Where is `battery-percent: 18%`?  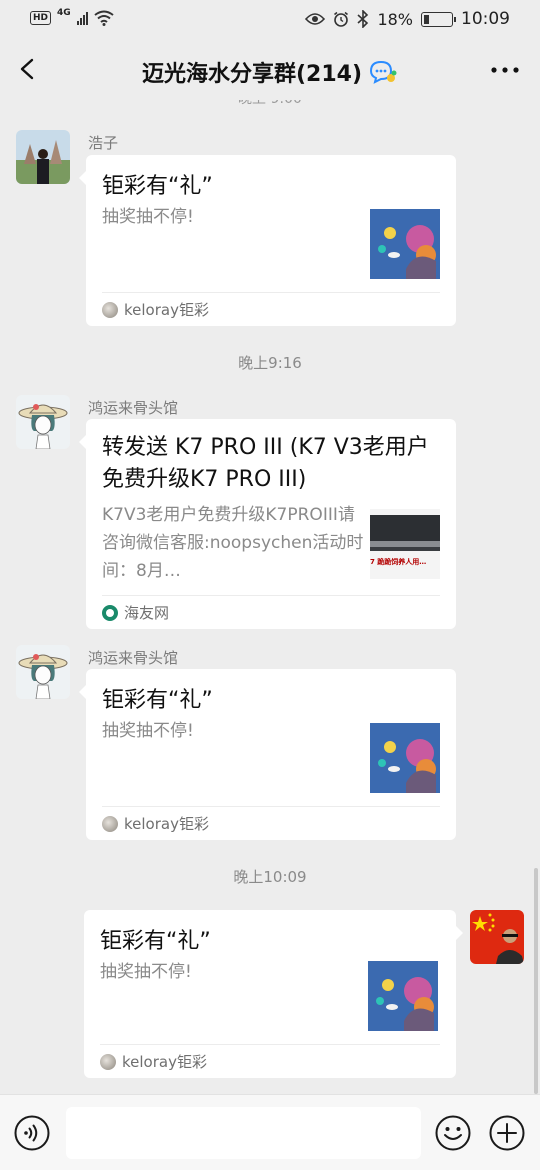 battery-percent: 18% is located at coordinates (395, 19).